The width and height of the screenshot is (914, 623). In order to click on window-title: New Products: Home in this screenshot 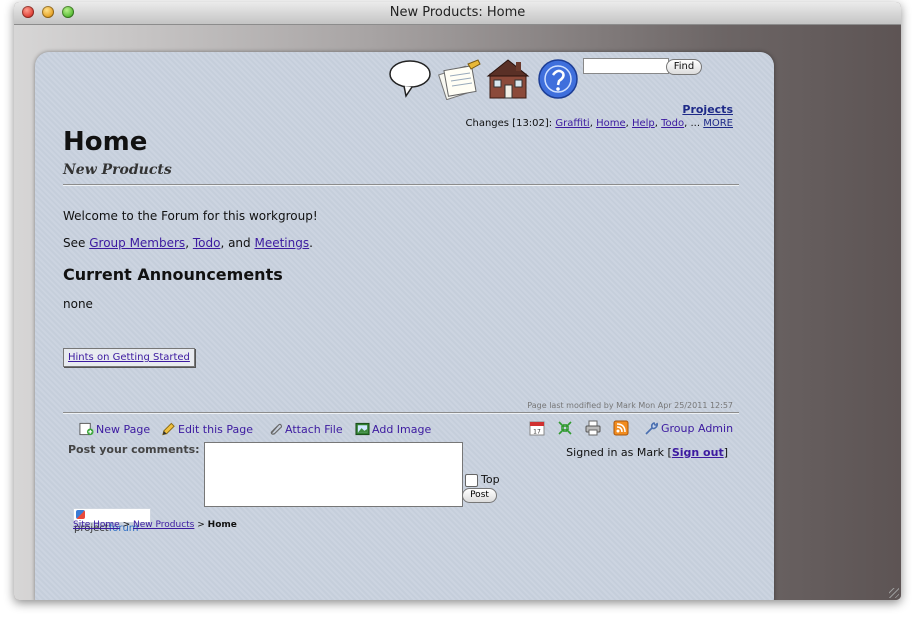, I will do `click(457, 12)`.